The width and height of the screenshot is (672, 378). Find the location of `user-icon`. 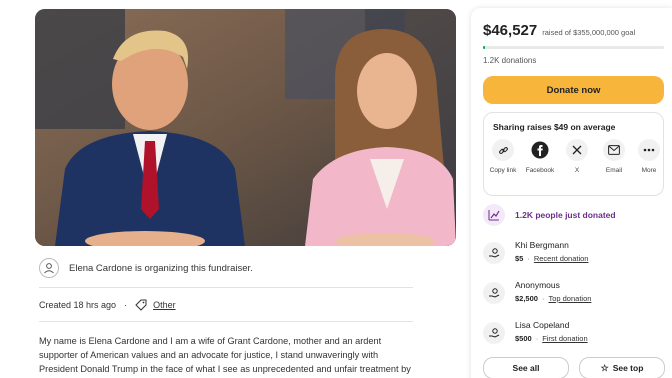

user-icon is located at coordinates (49, 268).